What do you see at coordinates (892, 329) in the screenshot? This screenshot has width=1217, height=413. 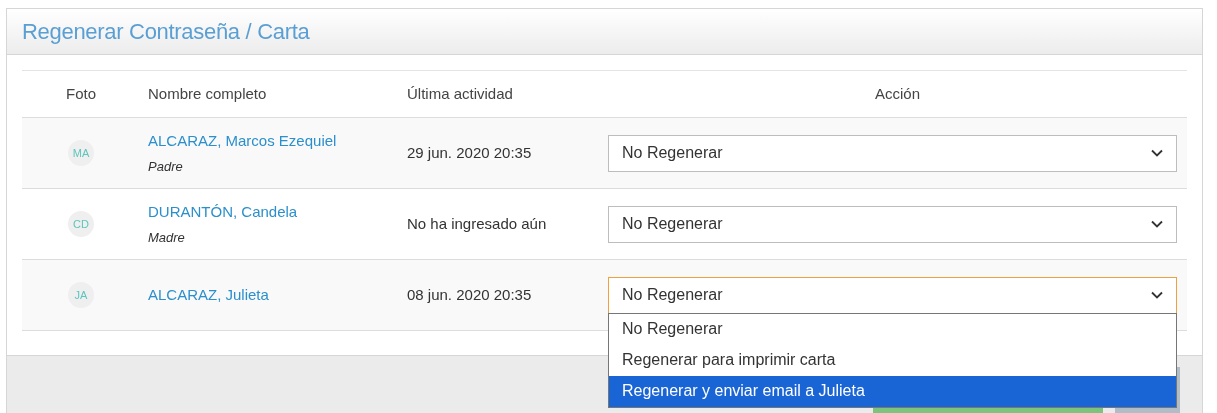 I see `dropdown-option: No Regenerar` at bounding box center [892, 329].